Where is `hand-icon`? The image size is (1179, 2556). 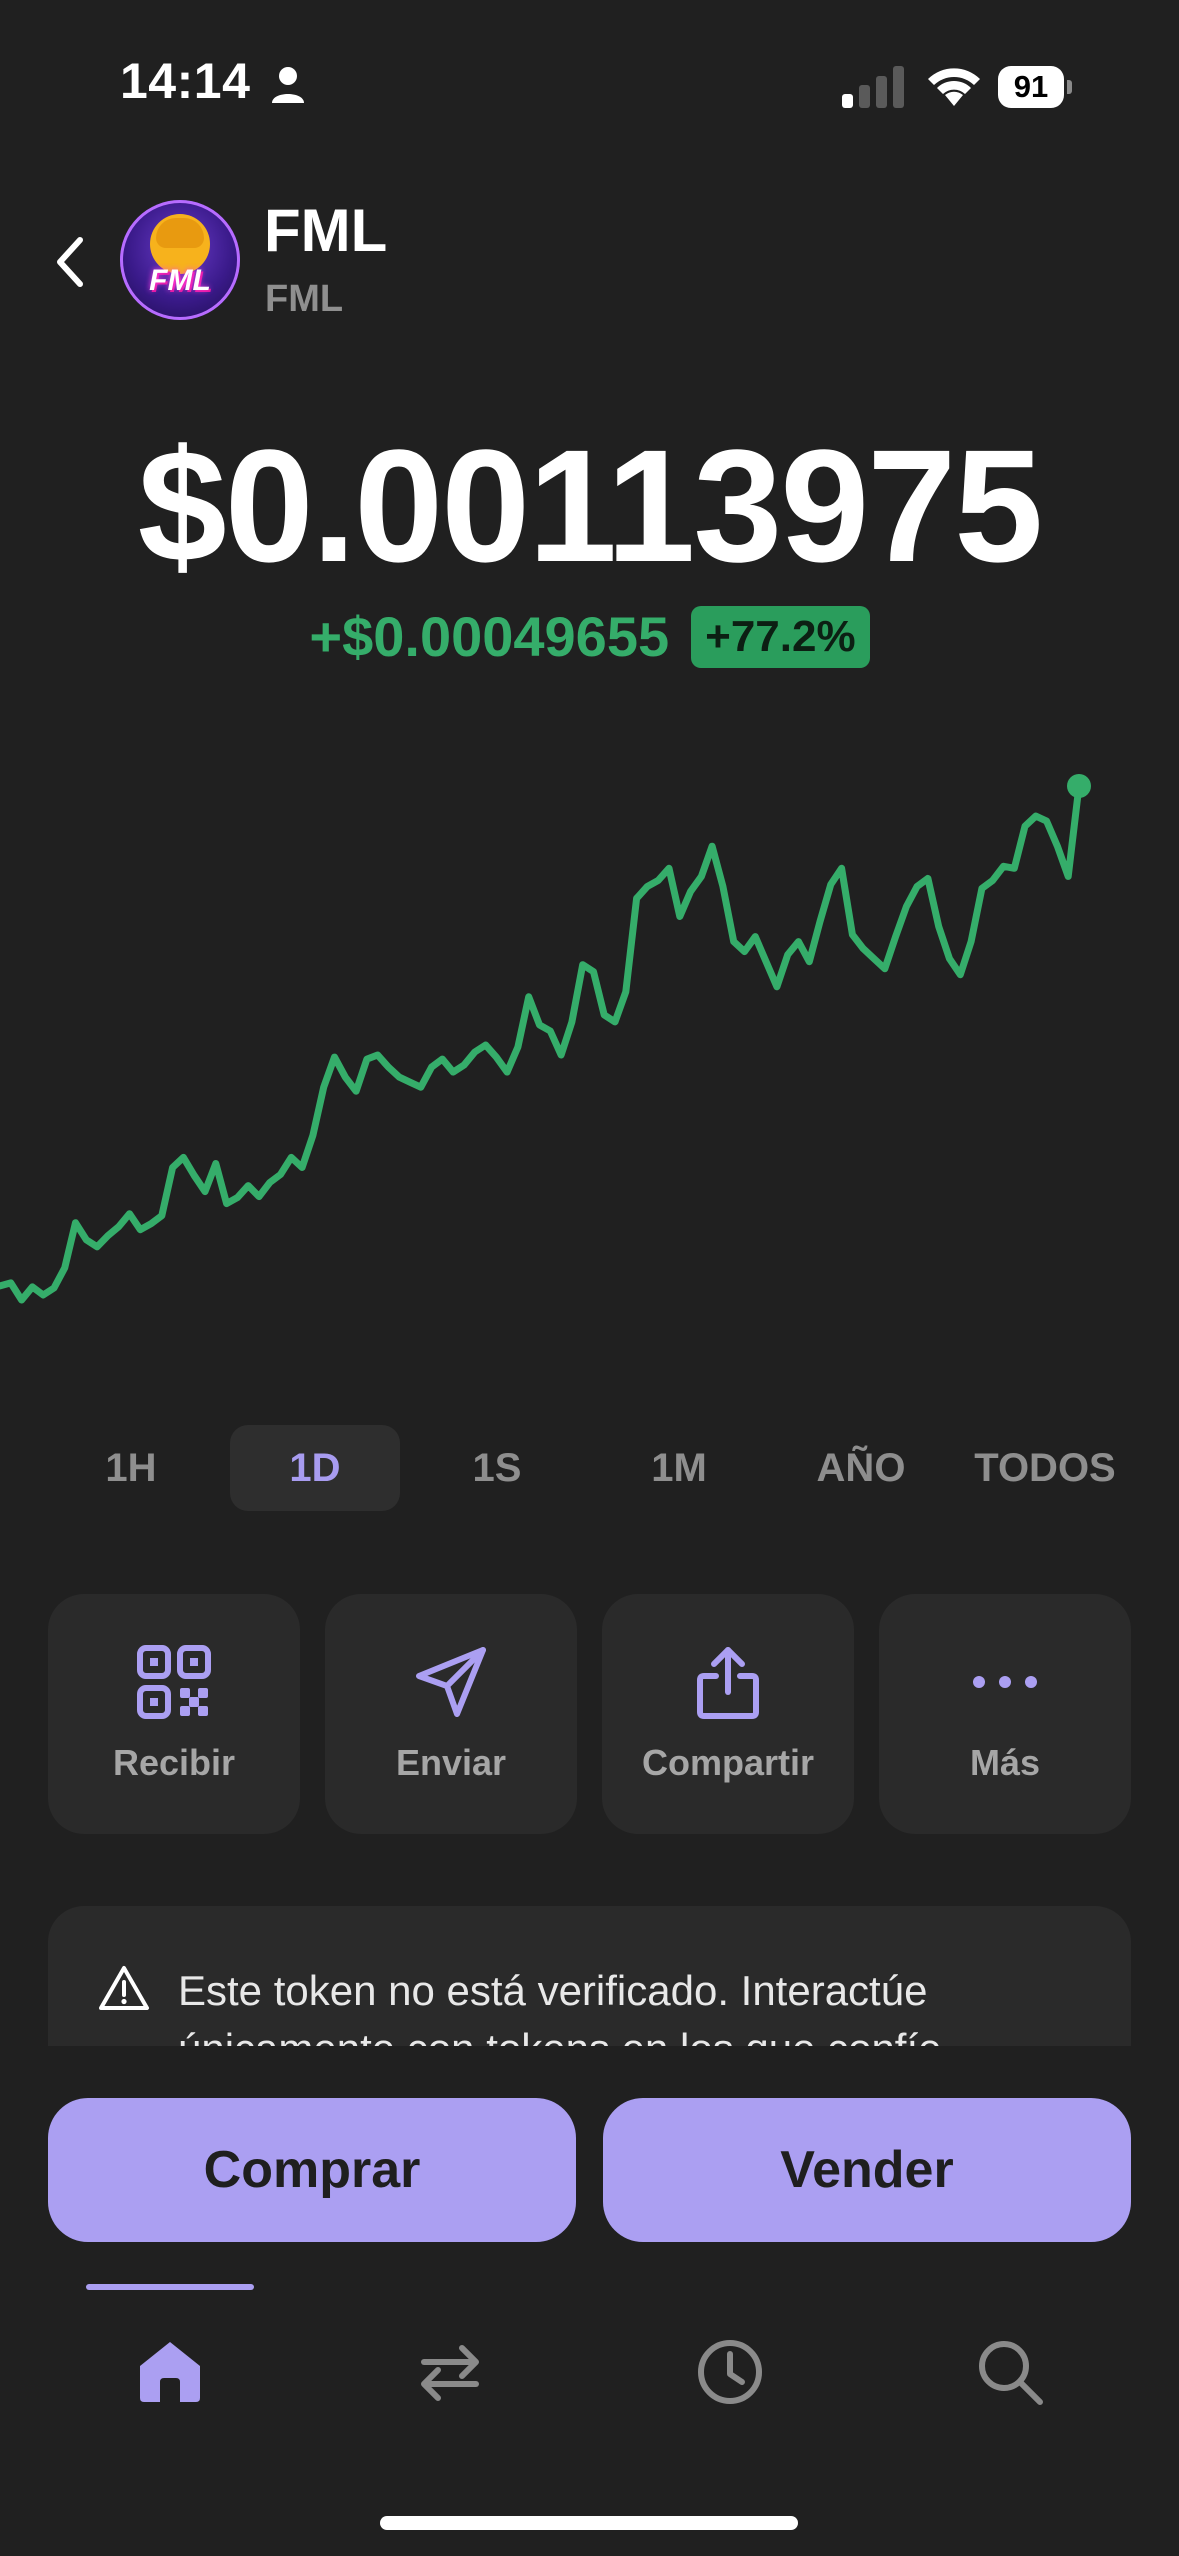
hand-icon is located at coordinates (180, 233).